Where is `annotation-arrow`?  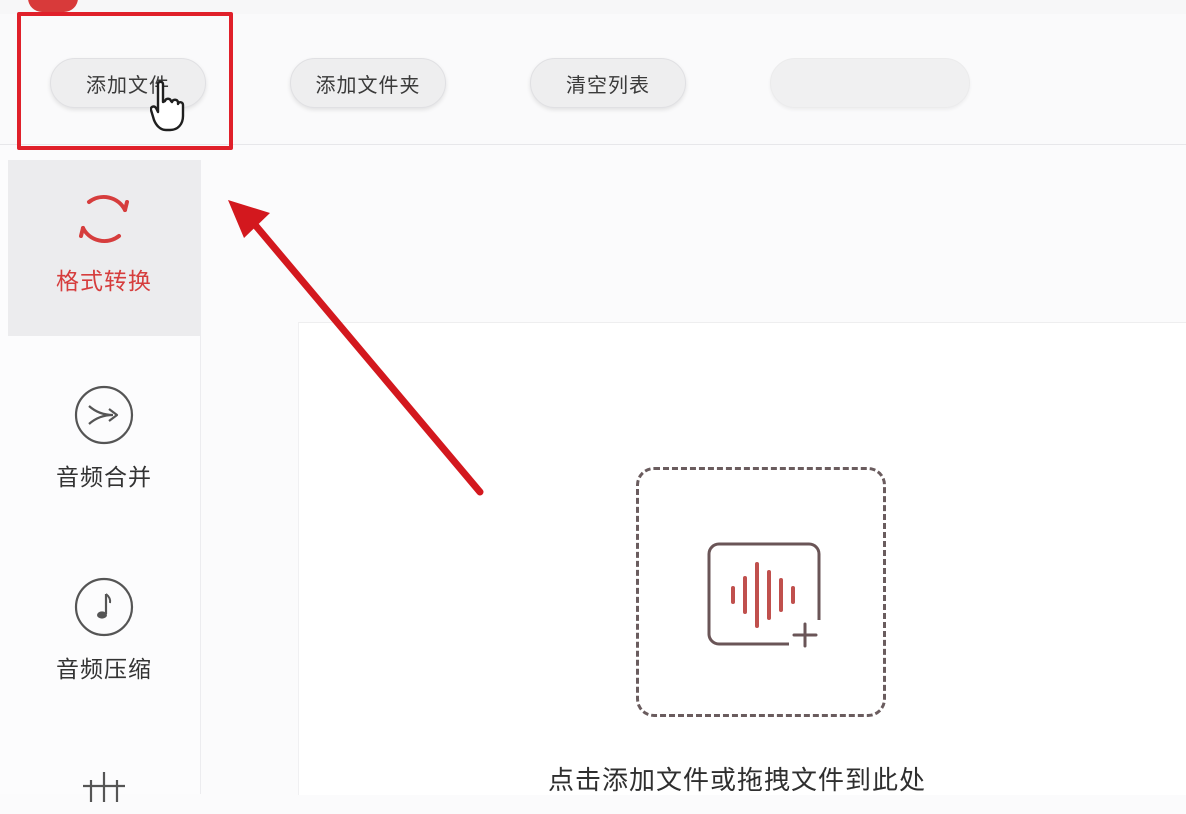 annotation-arrow is located at coordinates (356, 348).